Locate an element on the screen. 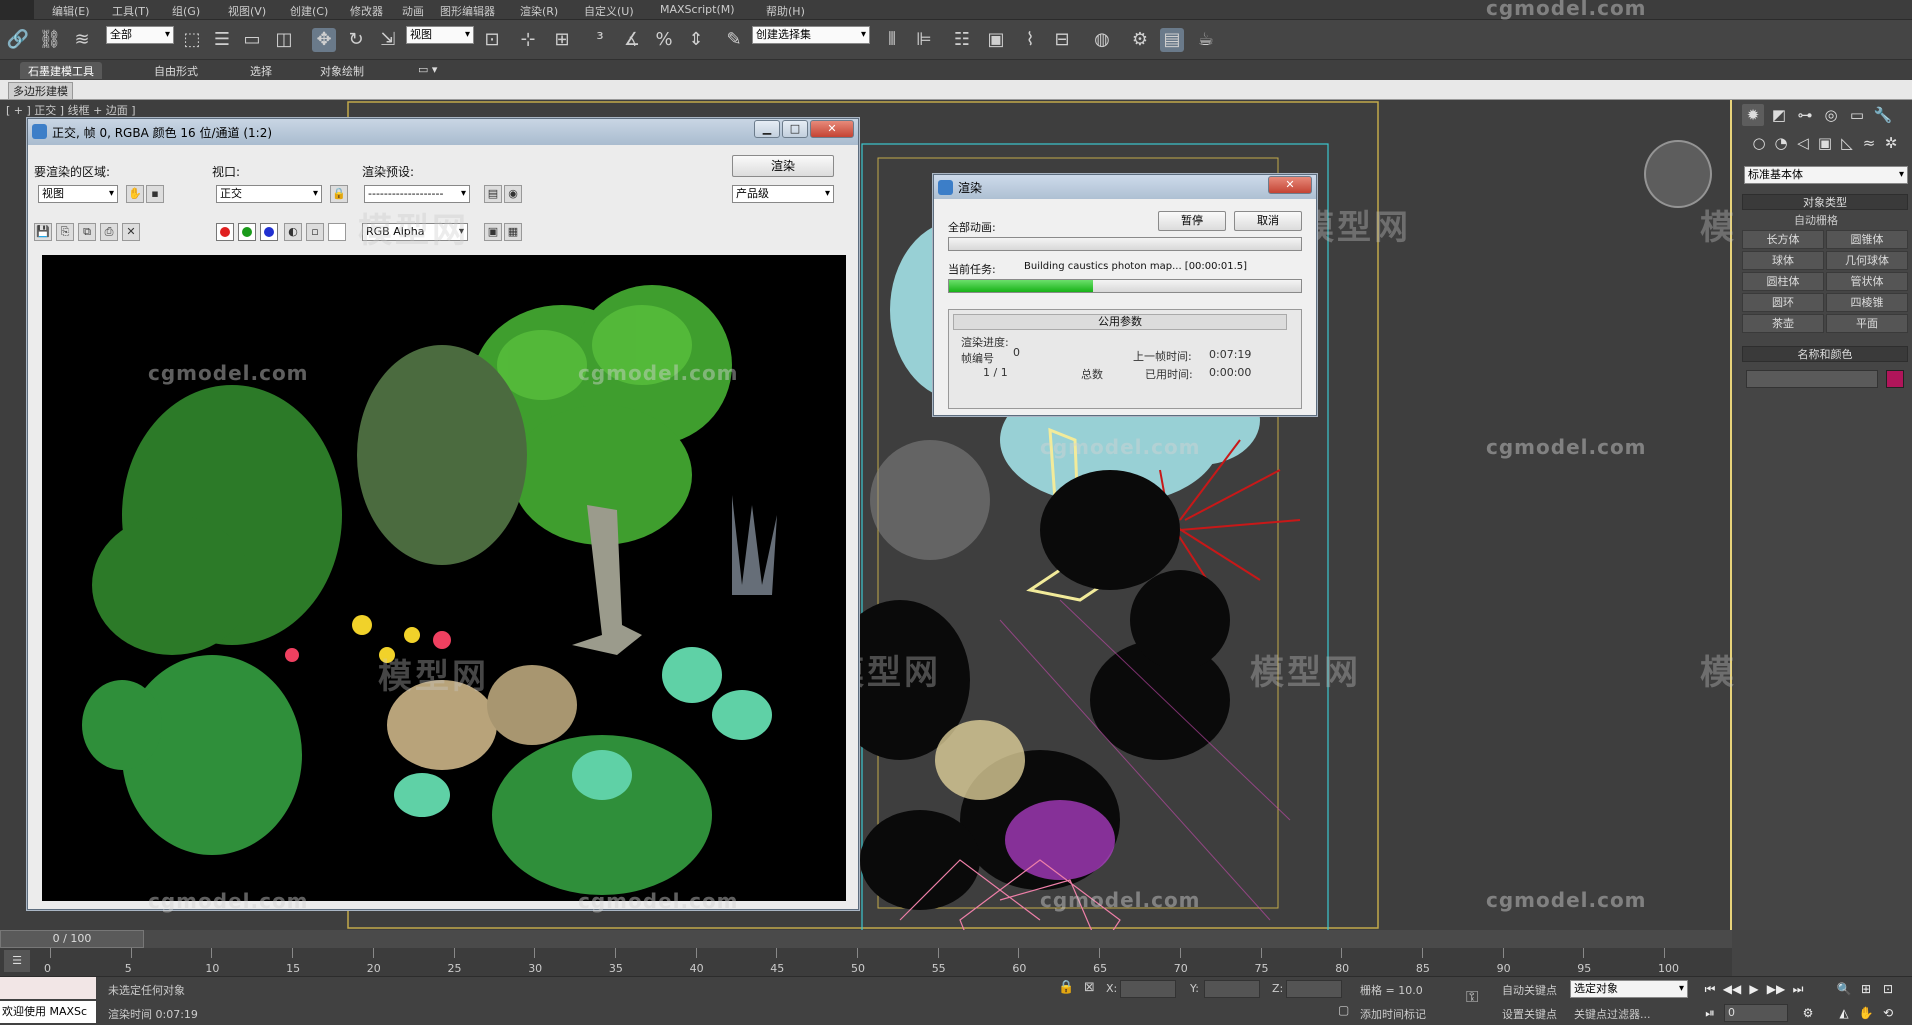  menu-edit: 编辑(E) is located at coordinates (71, 11).